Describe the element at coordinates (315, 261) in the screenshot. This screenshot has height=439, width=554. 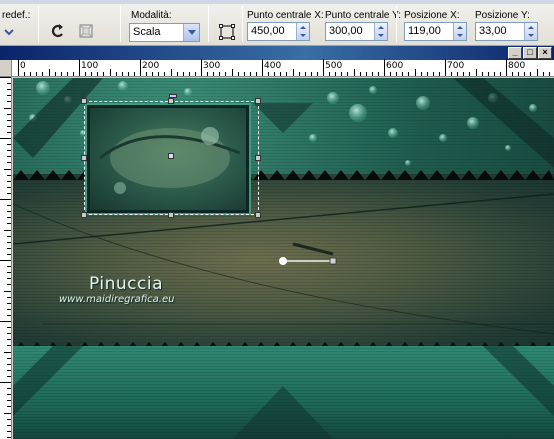
I see `rotation-handle-line` at that location.